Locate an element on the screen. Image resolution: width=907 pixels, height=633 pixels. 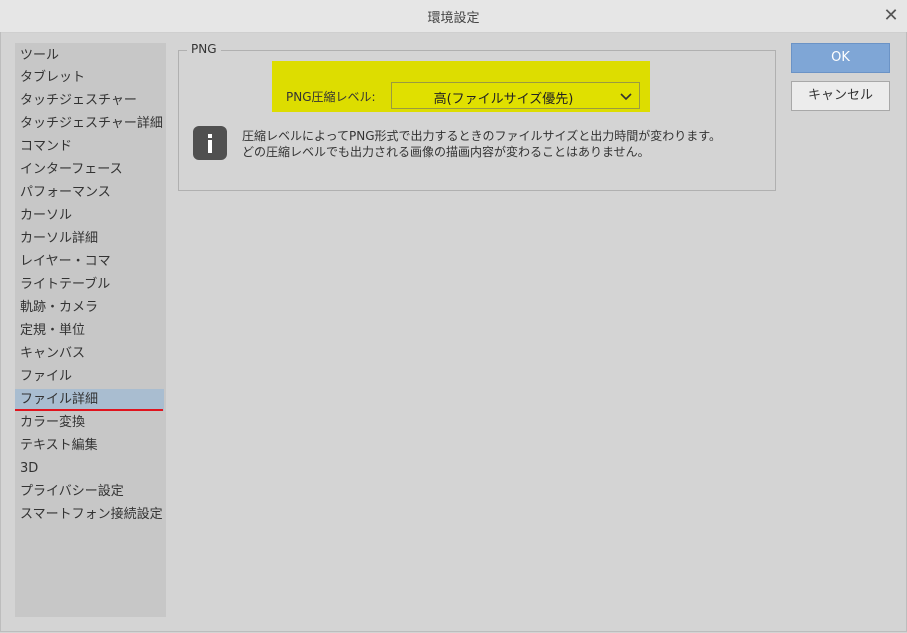
compression-level-select: 高(ファイルサイズ優先) is located at coordinates (515, 95).